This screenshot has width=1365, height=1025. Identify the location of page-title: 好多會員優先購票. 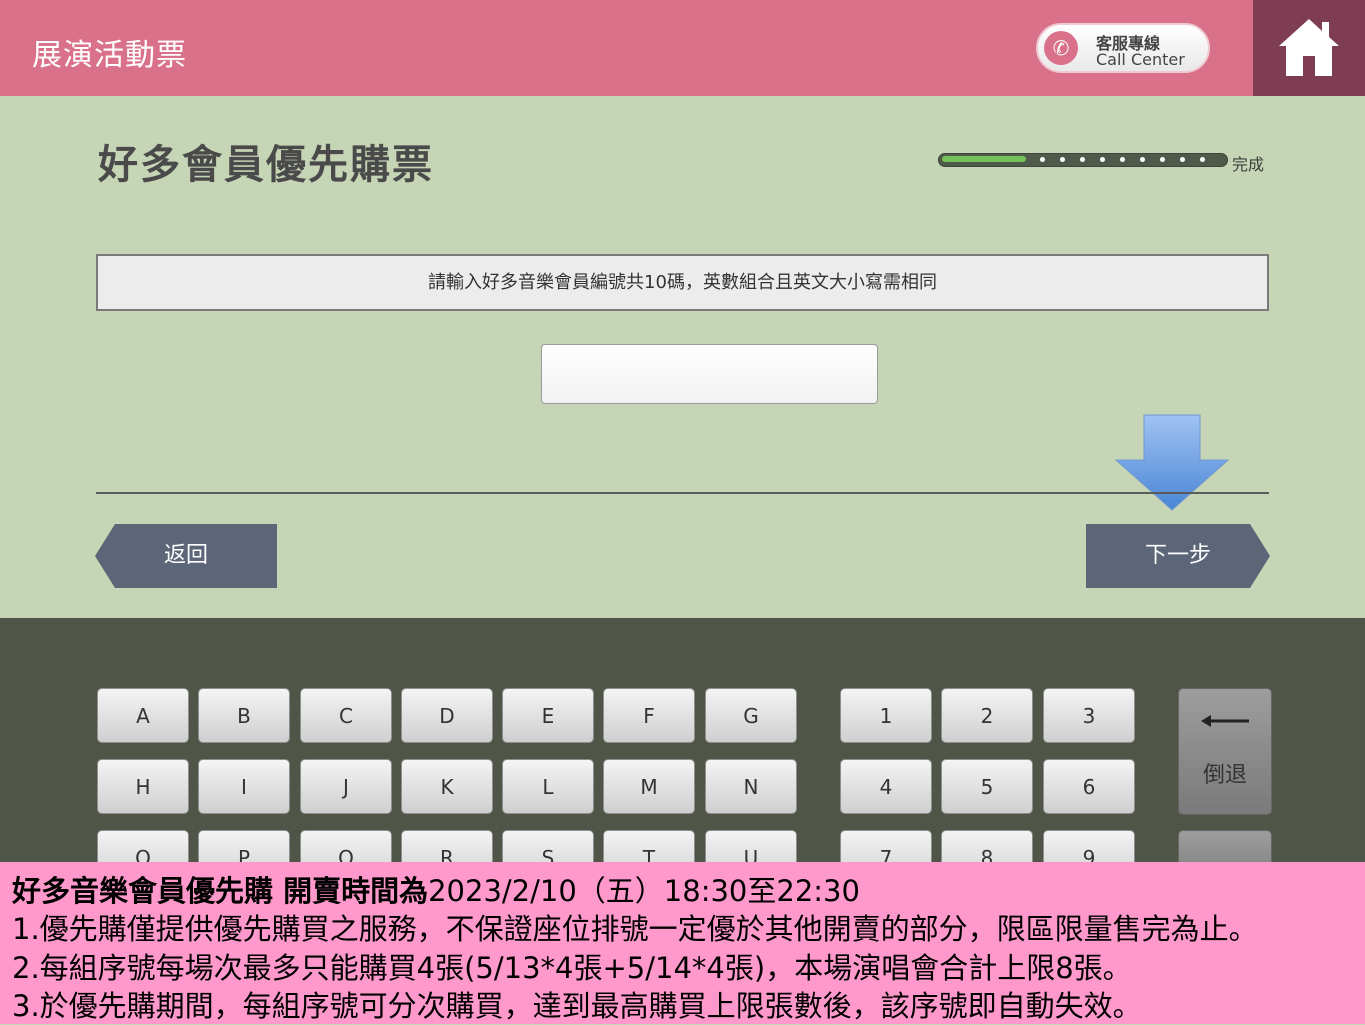
(266, 165).